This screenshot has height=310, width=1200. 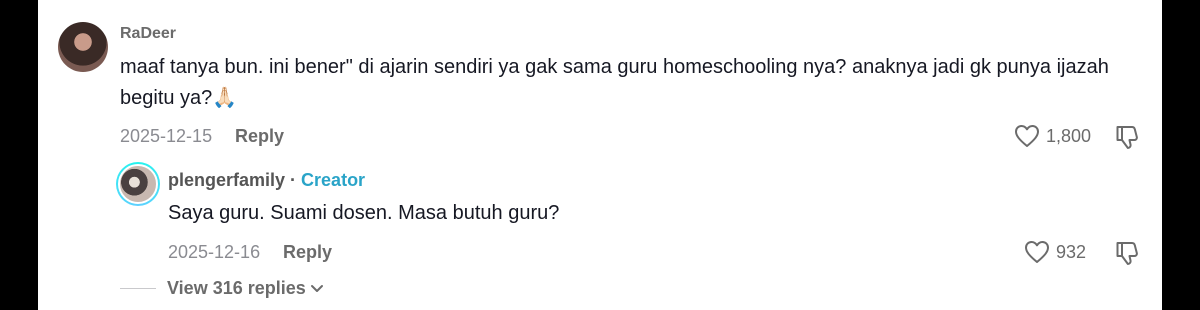 I want to click on view-replies-button: View 316 replies, so click(x=245, y=288).